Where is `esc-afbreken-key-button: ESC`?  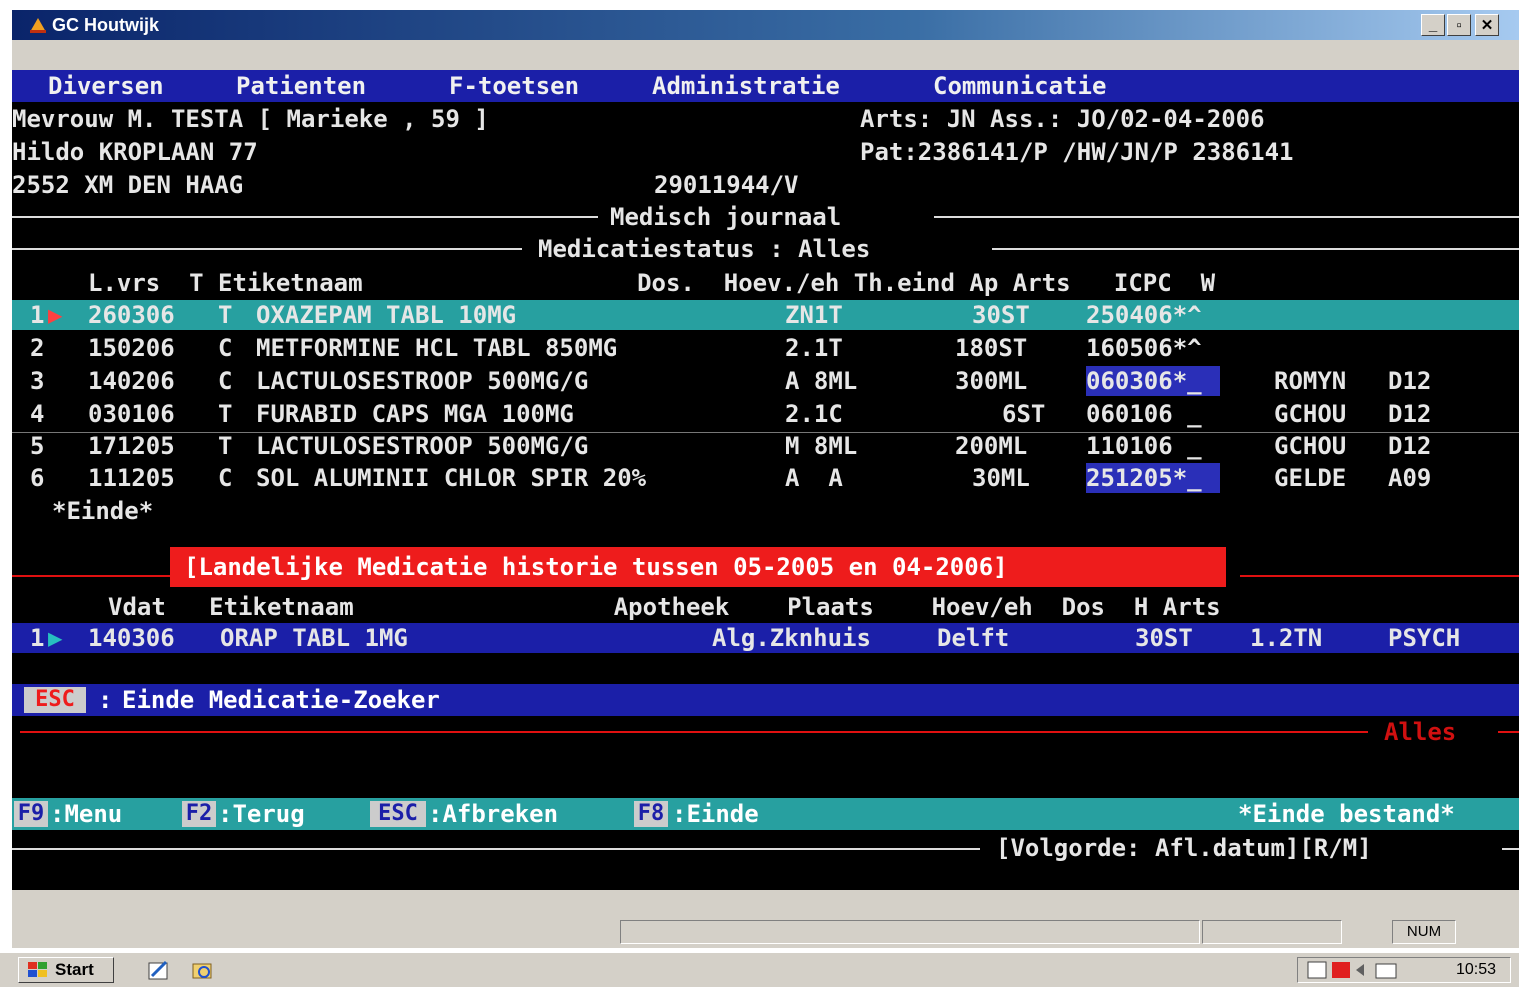 esc-afbreken-key-button: ESC is located at coordinates (398, 814).